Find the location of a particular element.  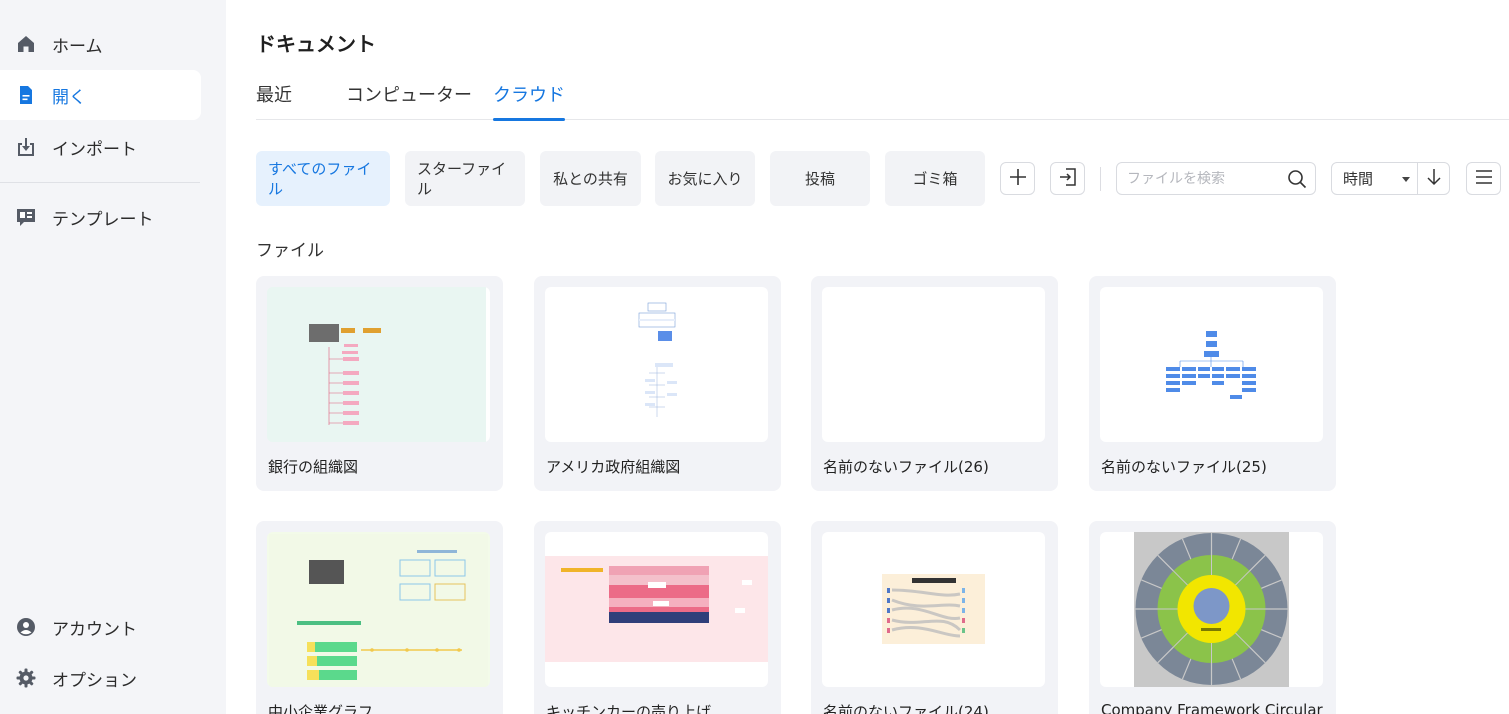

sidebar-item-templates: テンプレート is located at coordinates (100, 217).